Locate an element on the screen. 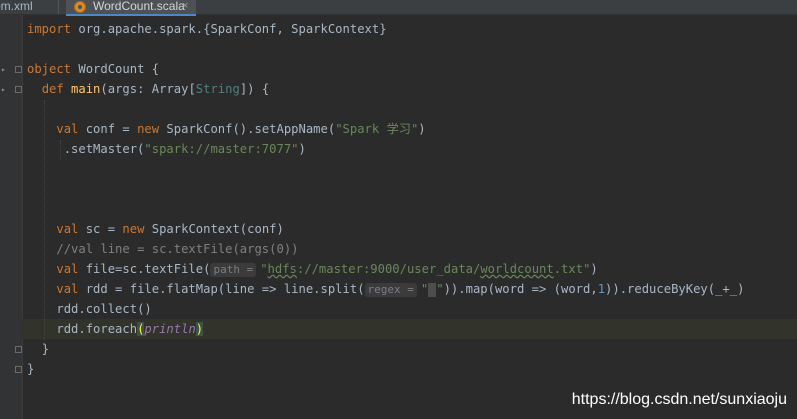  code-line-comment: //val line = sc.textFile(args(0)) is located at coordinates (163, 249).